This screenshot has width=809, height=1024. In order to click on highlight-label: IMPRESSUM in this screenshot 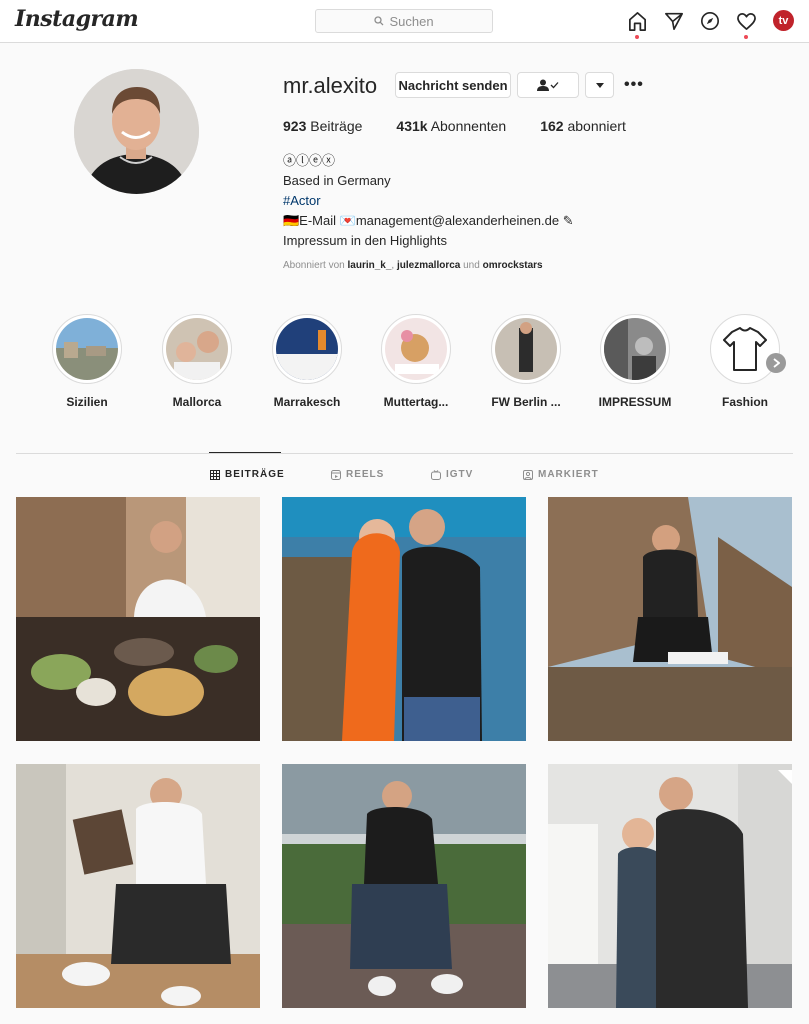, I will do `click(635, 402)`.